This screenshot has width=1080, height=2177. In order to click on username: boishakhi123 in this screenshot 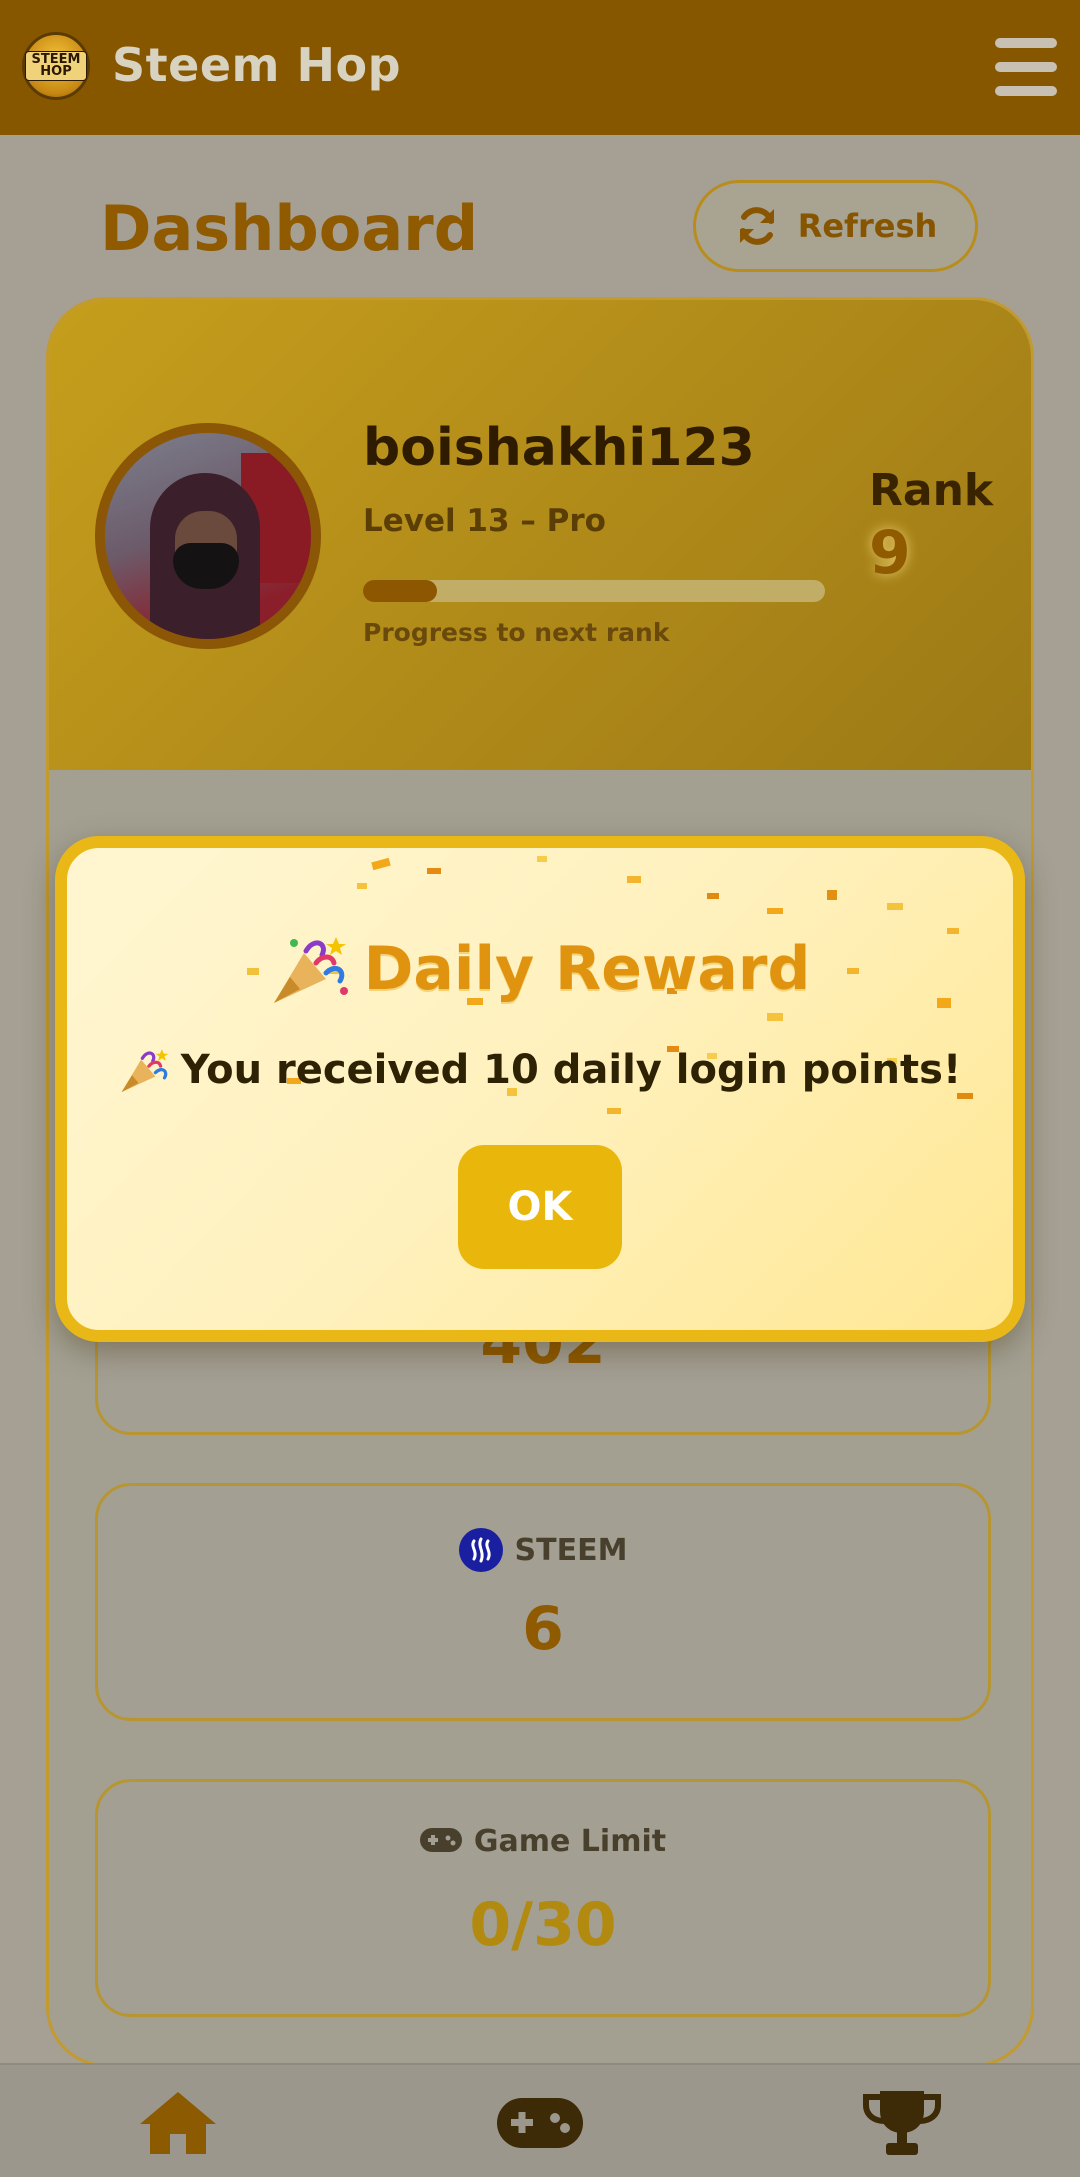, I will do `click(559, 448)`.